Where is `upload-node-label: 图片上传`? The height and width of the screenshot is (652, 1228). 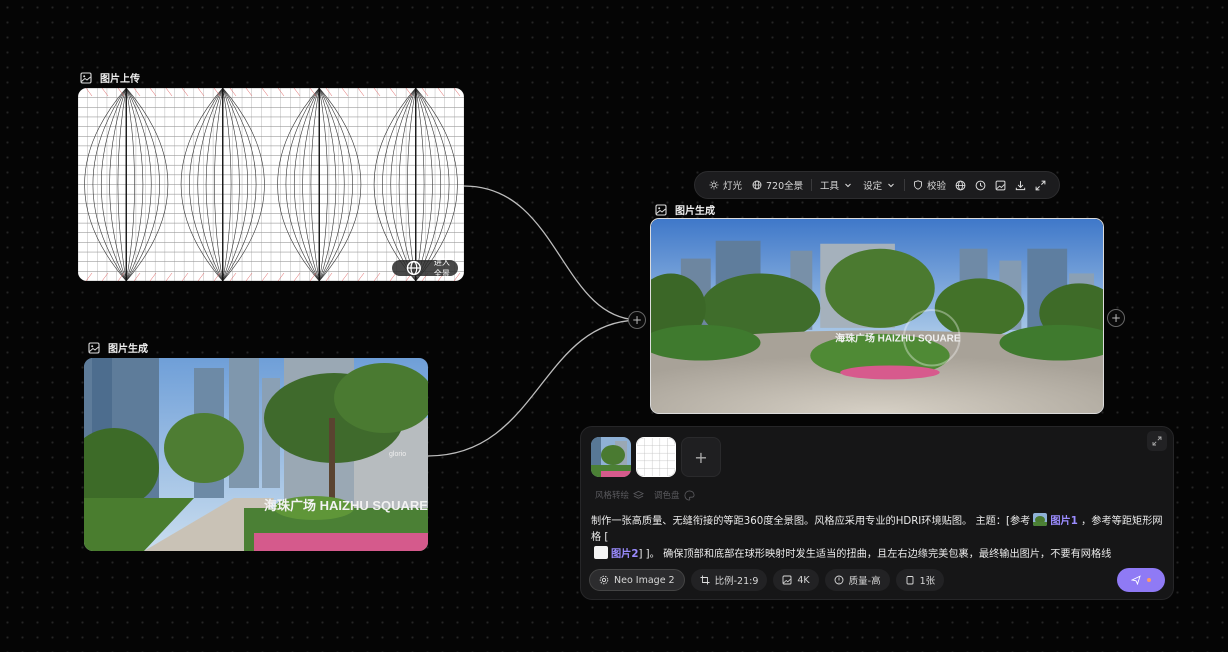 upload-node-label: 图片上传 is located at coordinates (110, 77).